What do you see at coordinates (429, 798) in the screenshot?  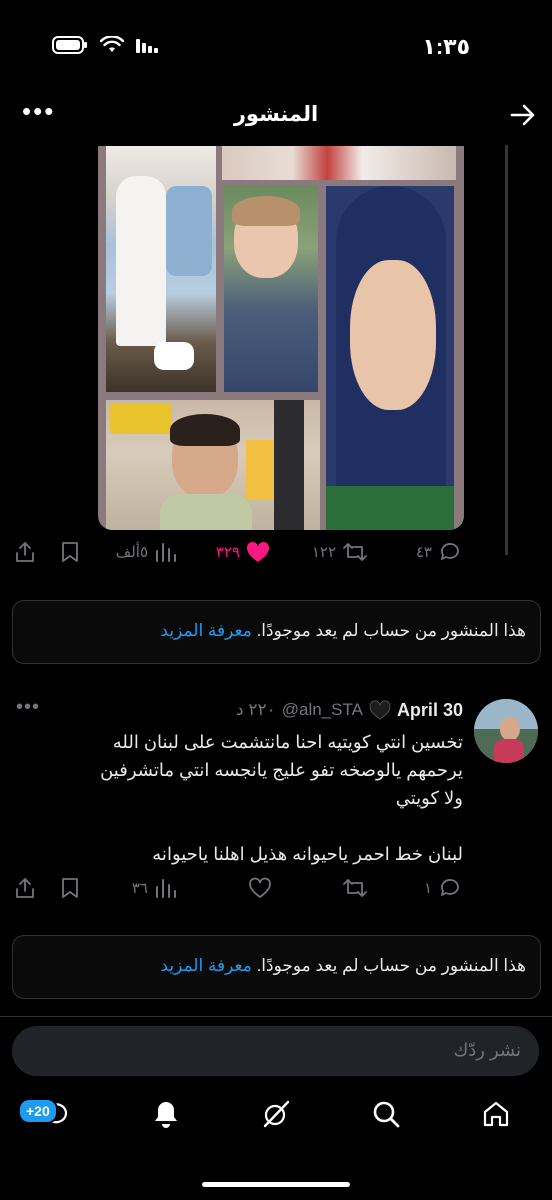 I see `tweet-line: ولا كويتي` at bounding box center [429, 798].